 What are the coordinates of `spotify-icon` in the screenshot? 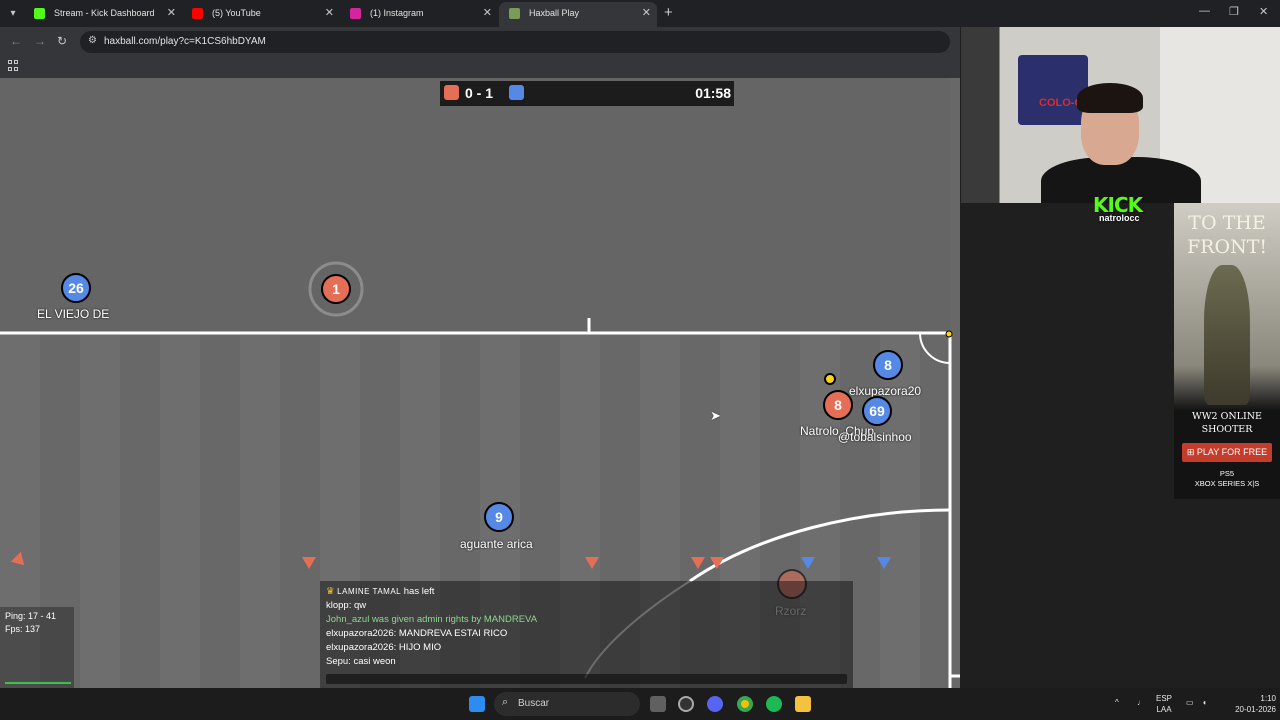 It's located at (774, 704).